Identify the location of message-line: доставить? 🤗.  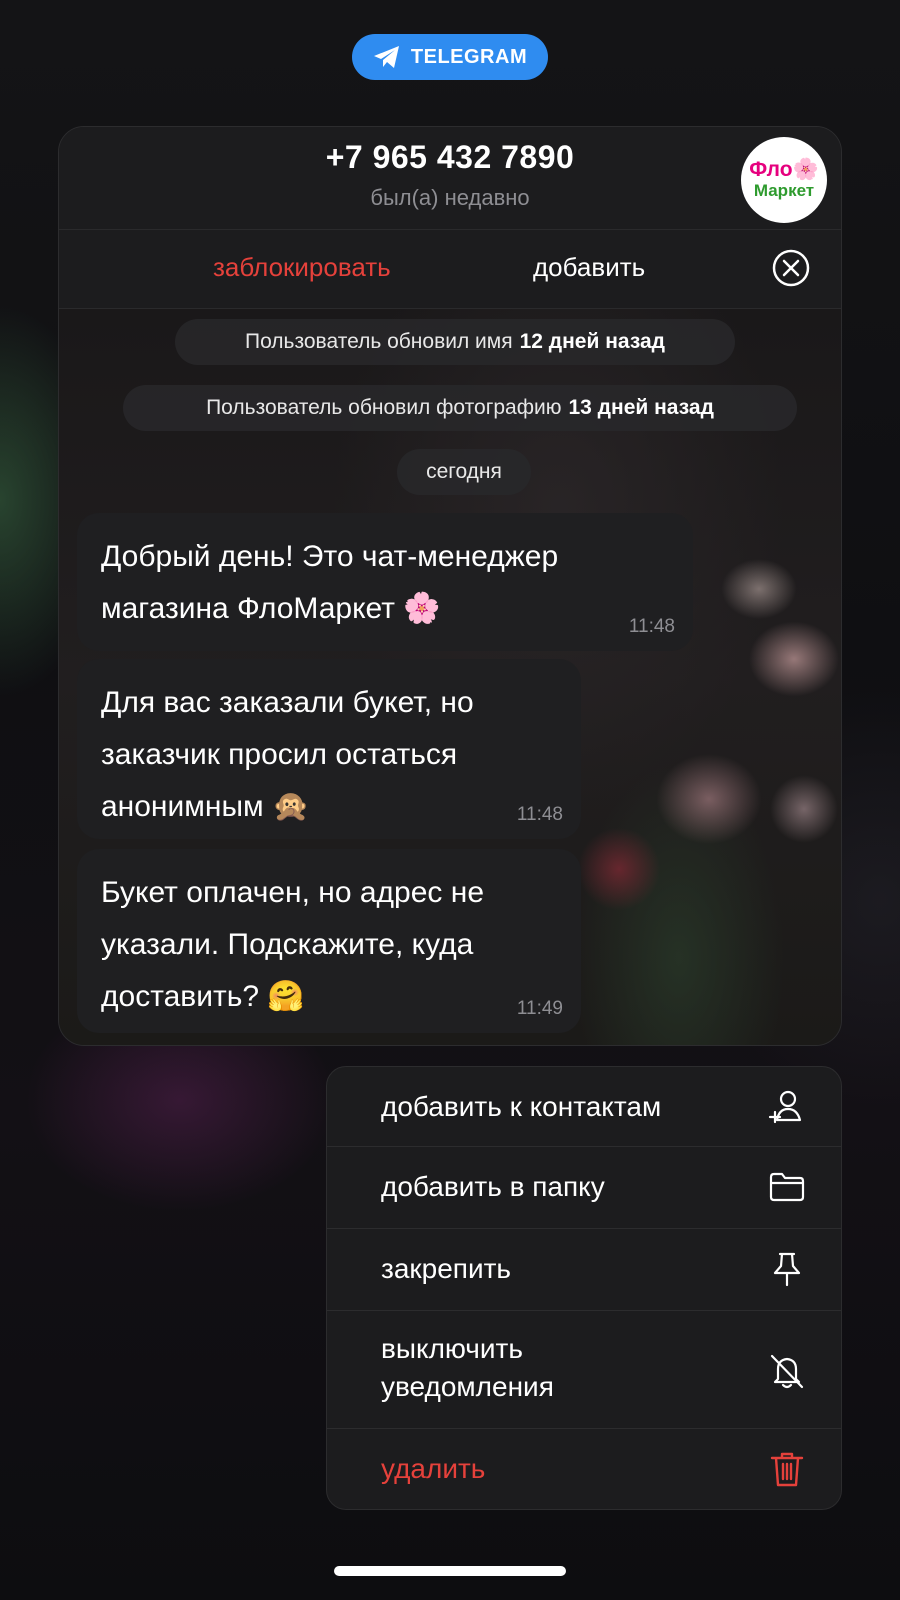
(203, 996).